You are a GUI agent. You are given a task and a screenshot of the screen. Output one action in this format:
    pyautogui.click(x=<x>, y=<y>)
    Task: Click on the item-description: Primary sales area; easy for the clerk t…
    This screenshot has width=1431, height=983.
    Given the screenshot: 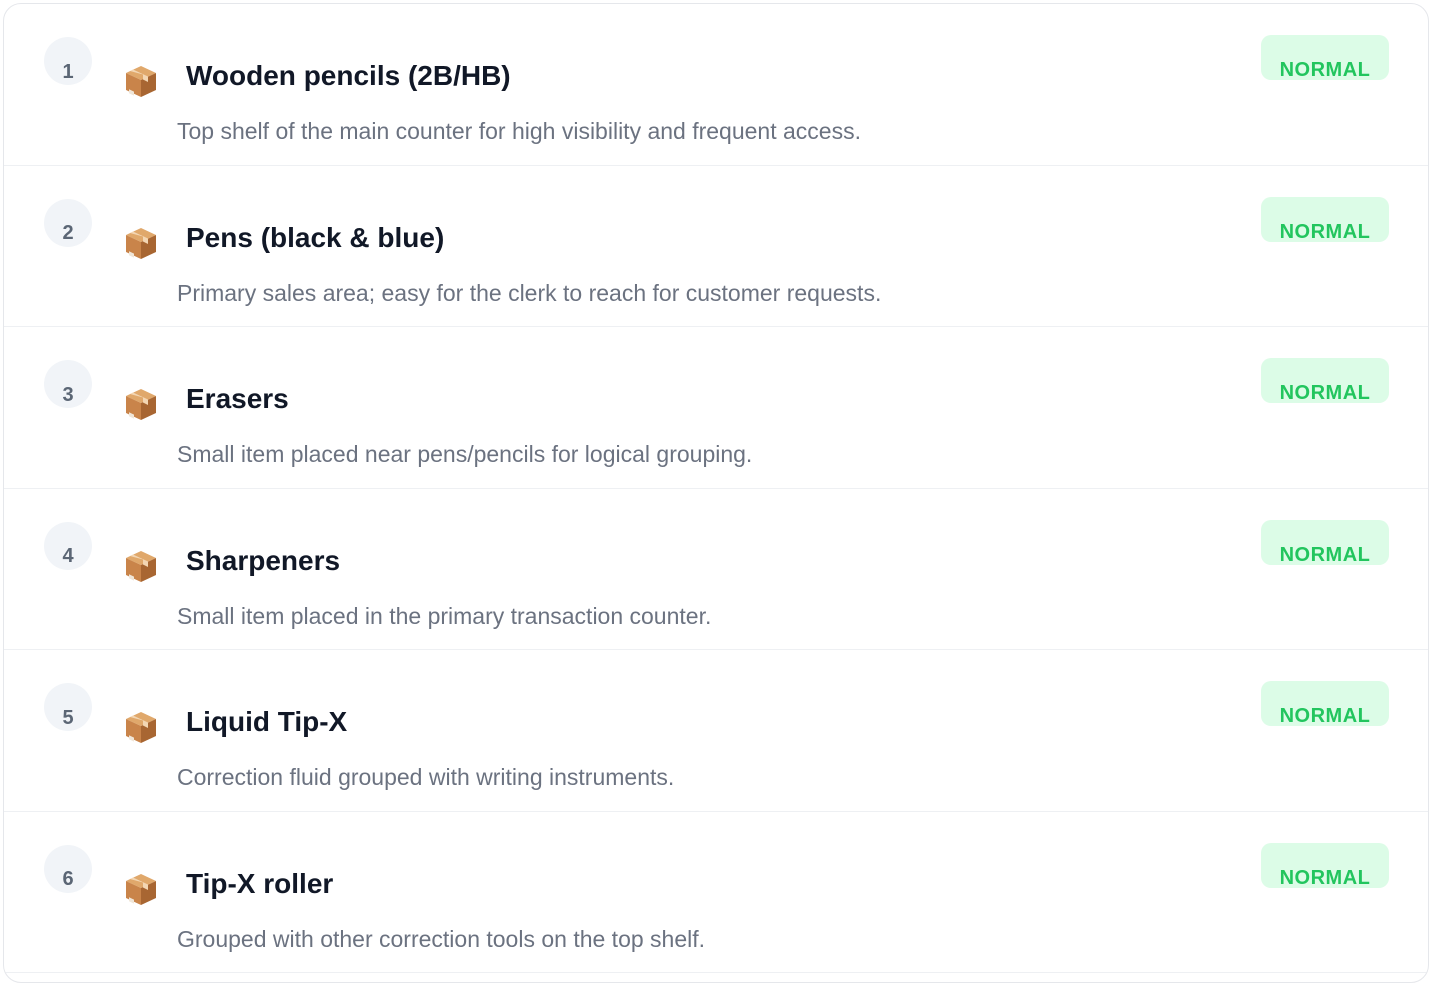 What is the action you would take?
    pyautogui.click(x=529, y=292)
    